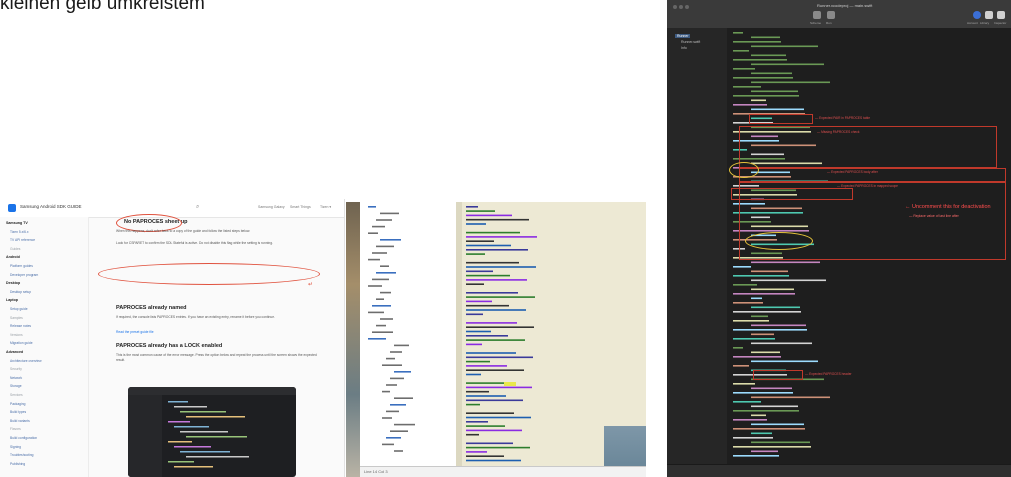  I want to click on sidebar-item: Tizen 5.x/6.x, so click(19, 232).